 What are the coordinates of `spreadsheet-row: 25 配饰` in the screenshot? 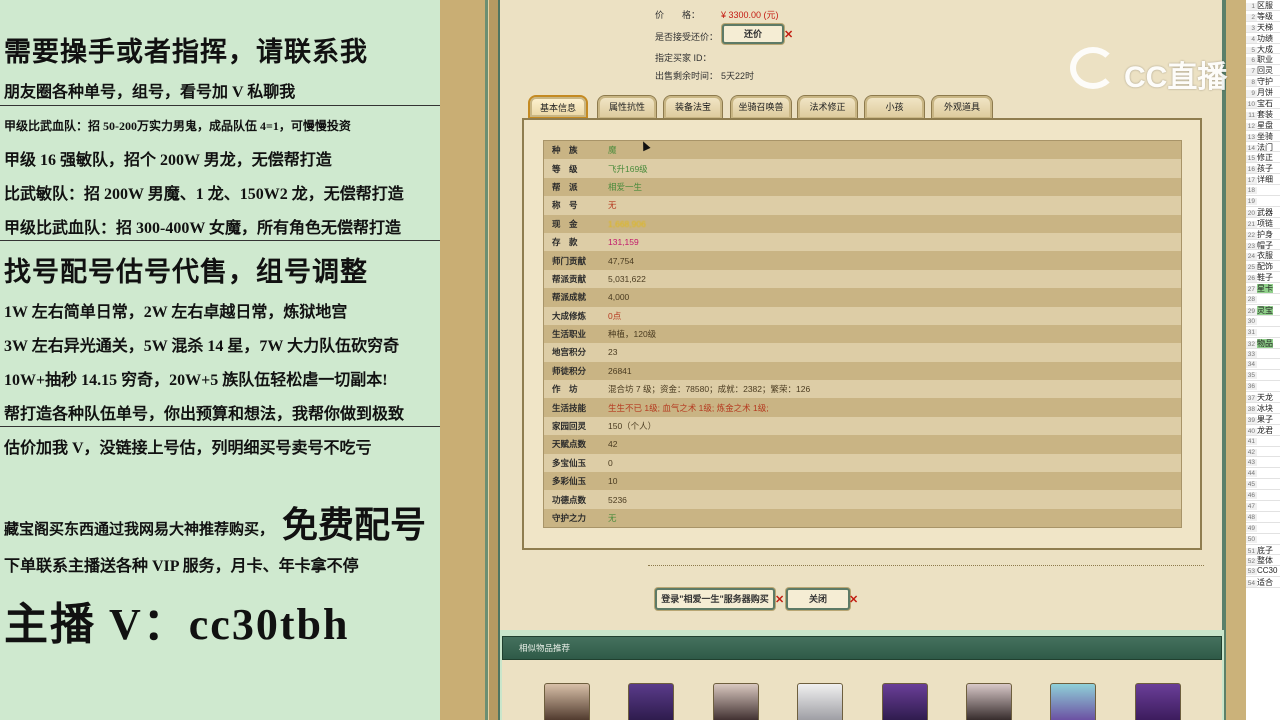 It's located at (1263, 267).